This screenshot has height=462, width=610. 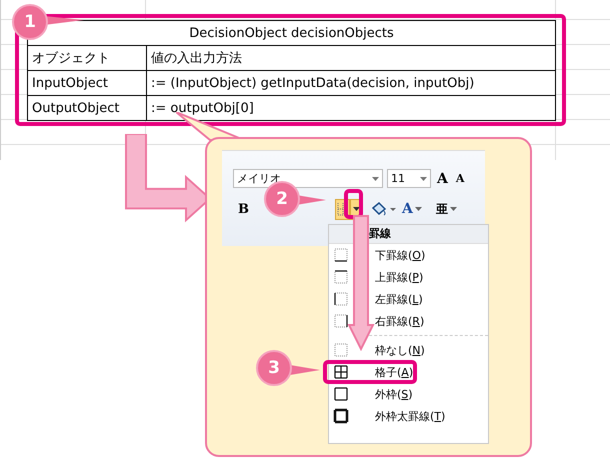 I want to click on menu-item: 外枠太罫線(T), so click(x=408, y=416).